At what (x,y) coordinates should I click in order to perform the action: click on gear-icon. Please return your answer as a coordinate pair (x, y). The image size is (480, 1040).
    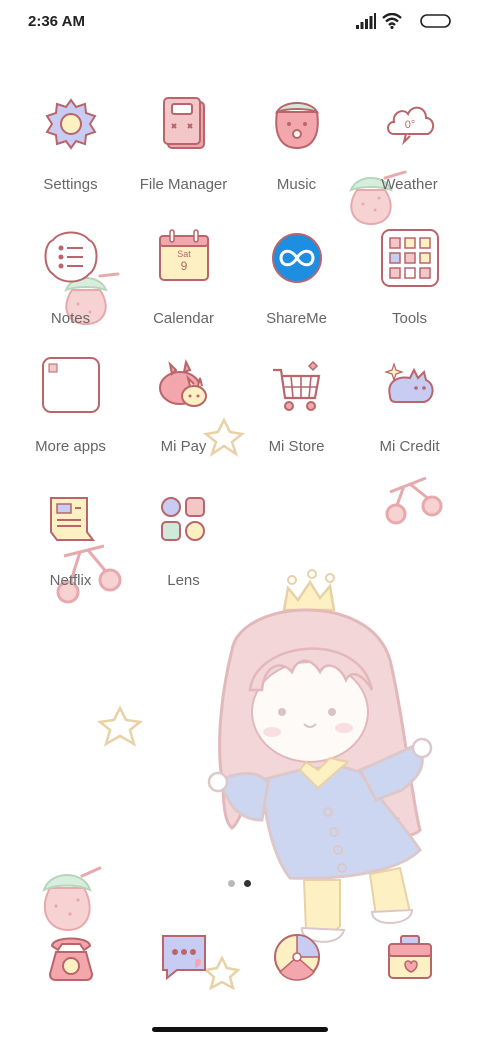
    Looking at the image, I should click on (70, 124).